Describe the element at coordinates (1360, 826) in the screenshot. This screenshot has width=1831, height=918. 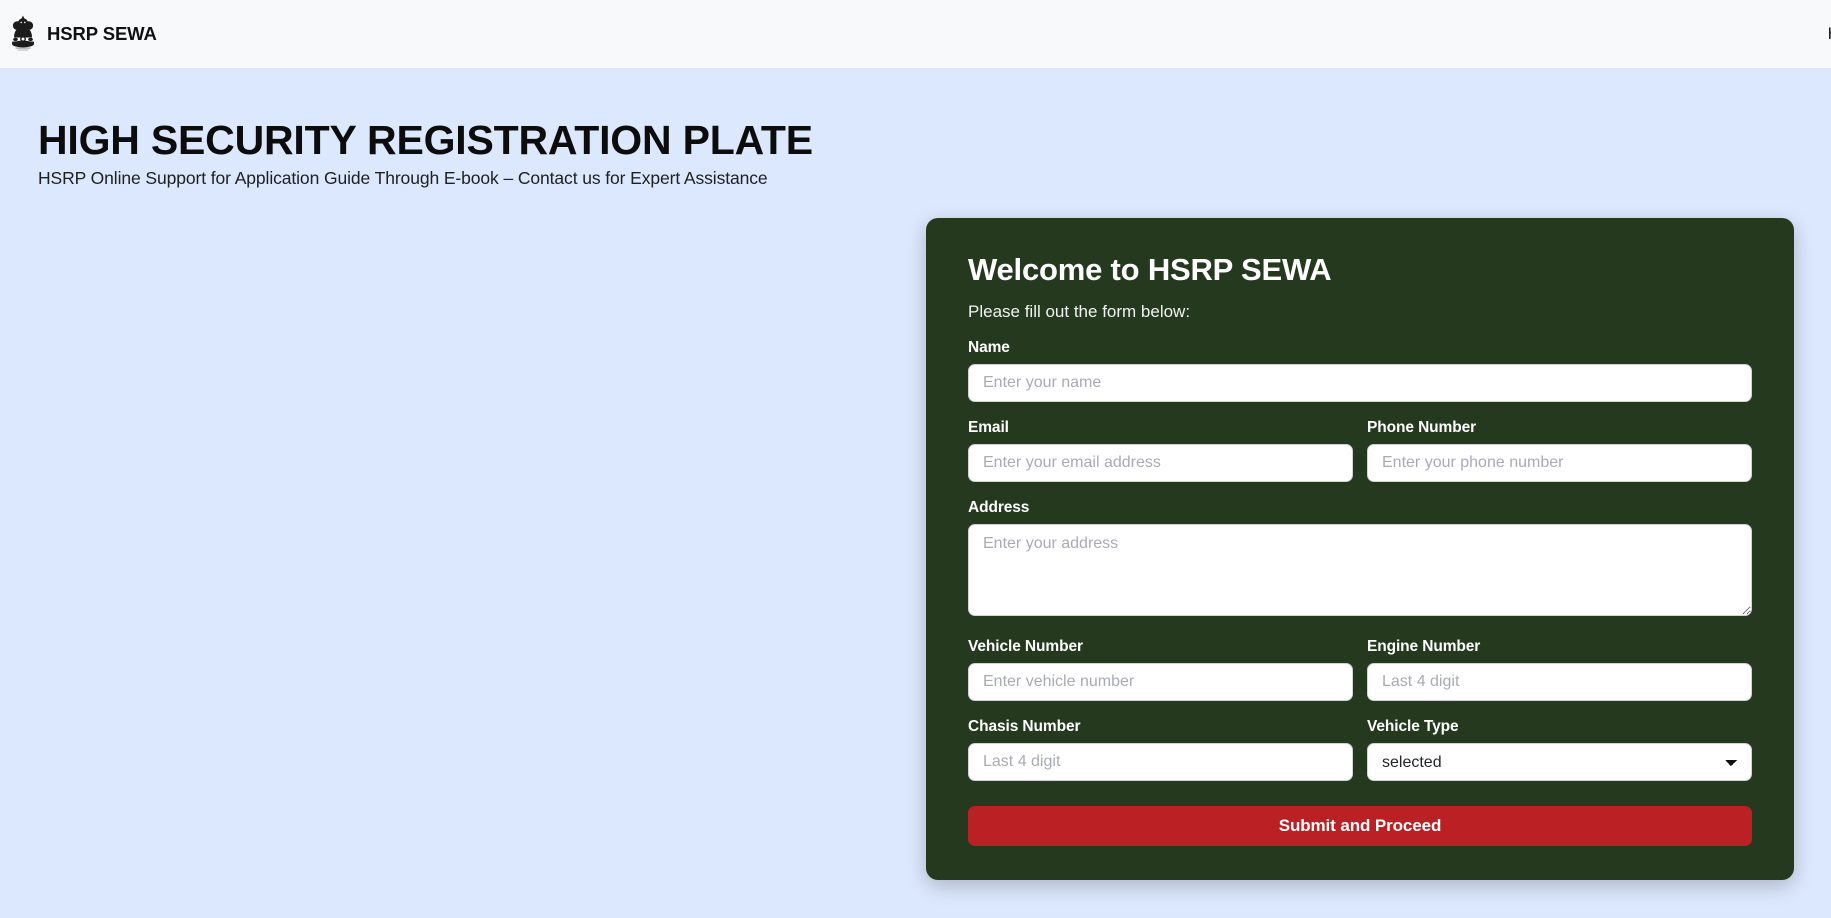
I see `submit-and-proceed-button: Submit and Proceed` at that location.